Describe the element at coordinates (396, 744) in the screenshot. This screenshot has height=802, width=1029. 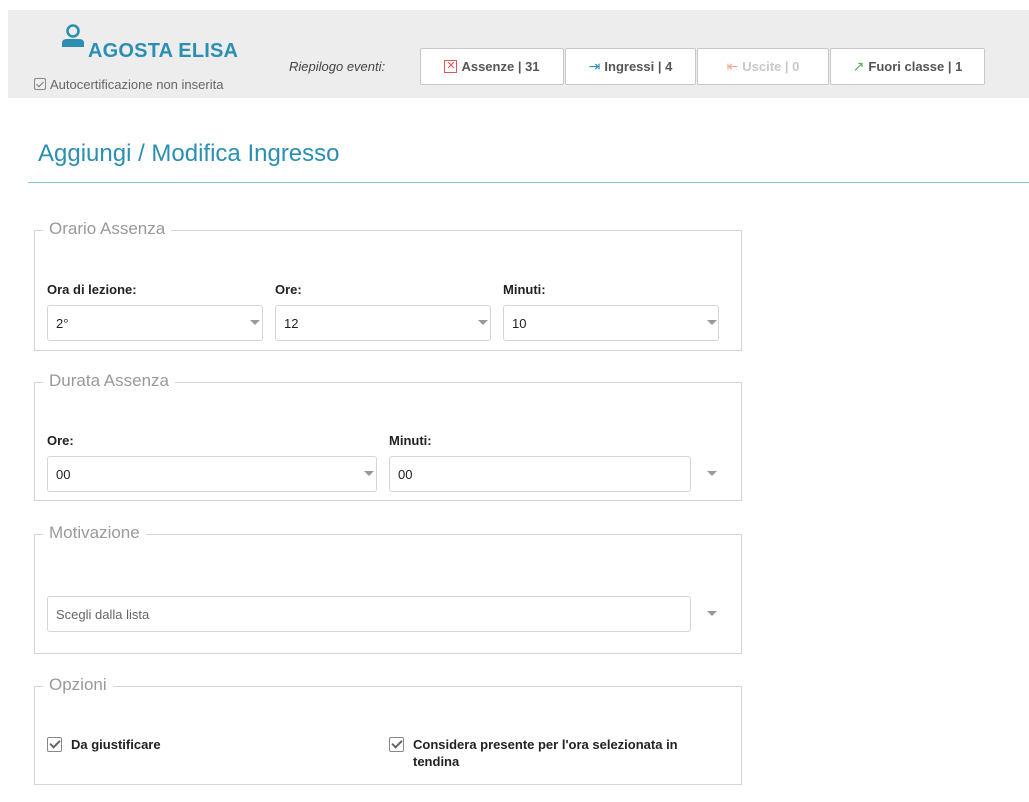
I see `considera-presente-checkbox` at that location.